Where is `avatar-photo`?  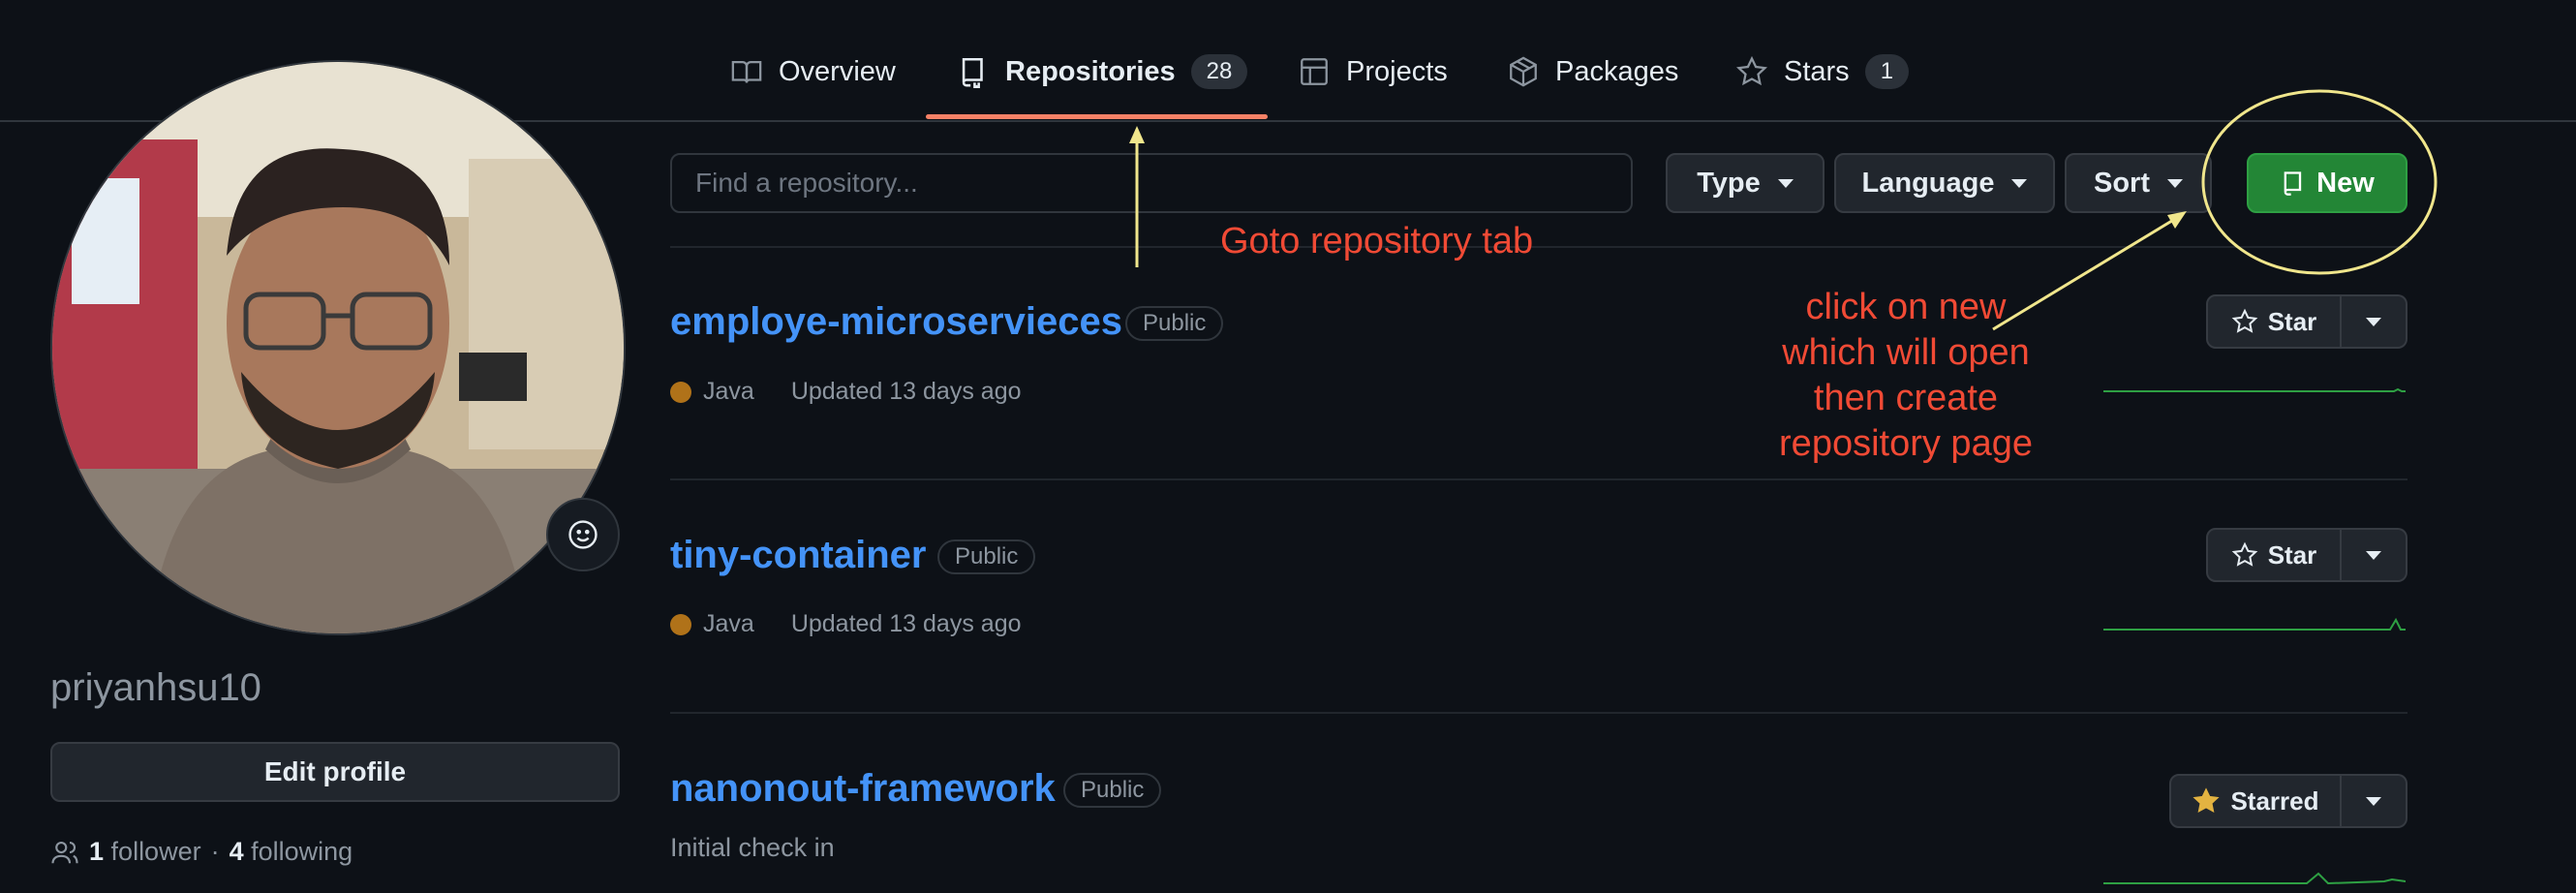
avatar-photo is located at coordinates (338, 347).